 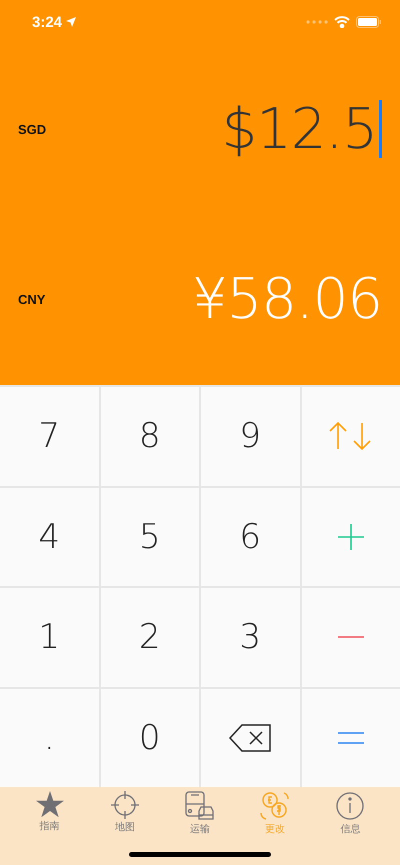 I want to click on digit-key: ., so click(x=49, y=737).